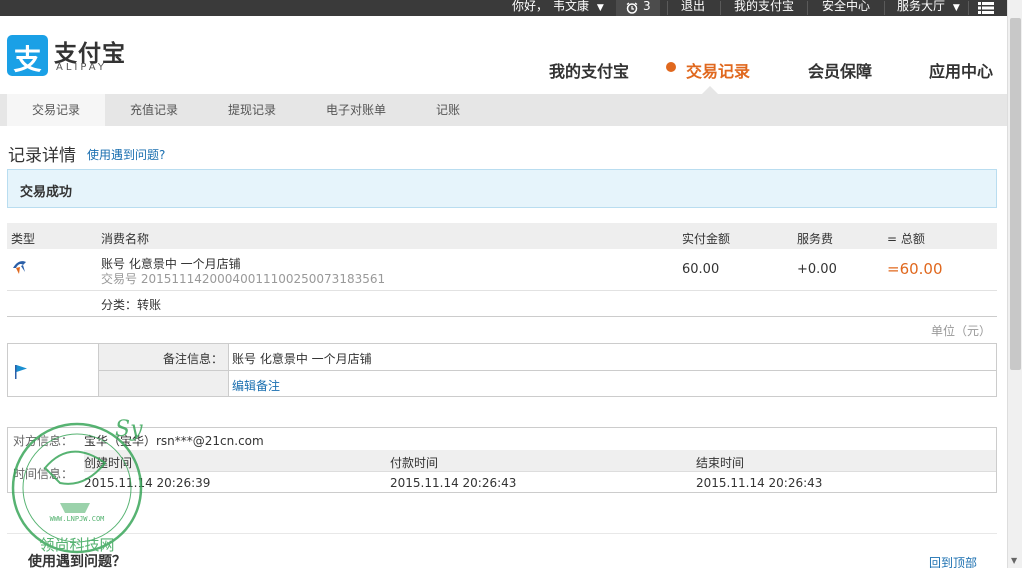  I want to click on ended-time-label: 结束时间, so click(720, 463).